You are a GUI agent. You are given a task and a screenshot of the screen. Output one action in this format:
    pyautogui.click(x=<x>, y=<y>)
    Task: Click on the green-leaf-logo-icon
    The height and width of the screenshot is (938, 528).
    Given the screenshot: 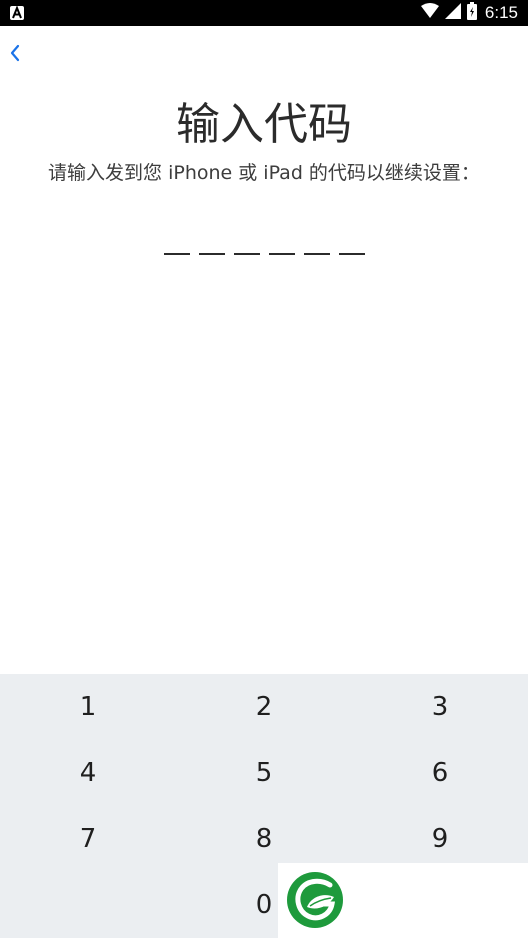 What is the action you would take?
    pyautogui.click(x=315, y=900)
    